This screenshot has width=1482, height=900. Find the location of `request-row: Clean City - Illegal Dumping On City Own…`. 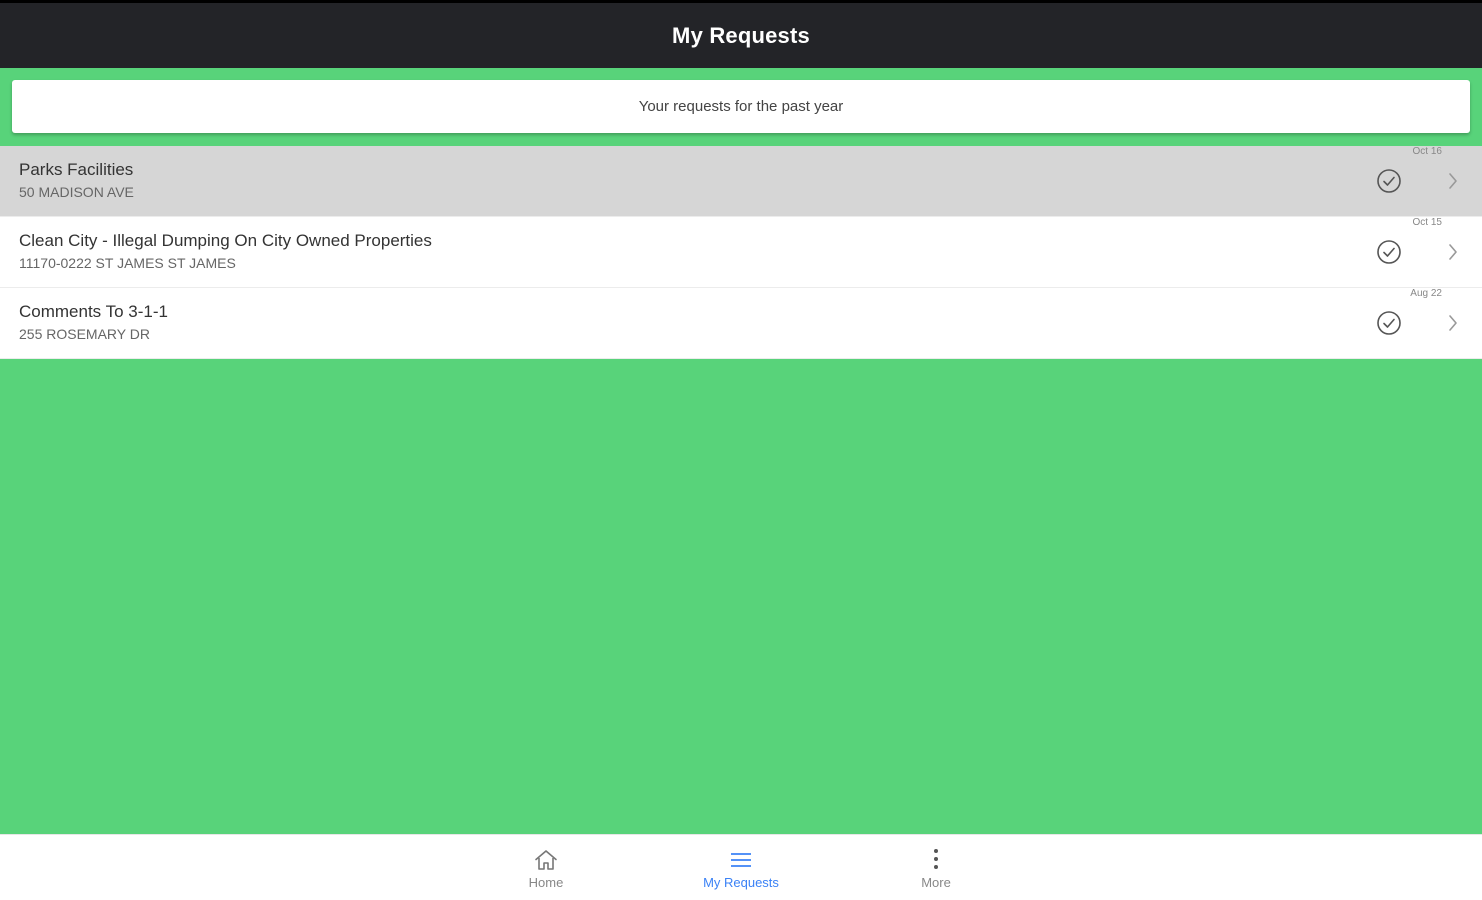

request-row: Clean City - Illegal Dumping On City Own… is located at coordinates (741, 252).